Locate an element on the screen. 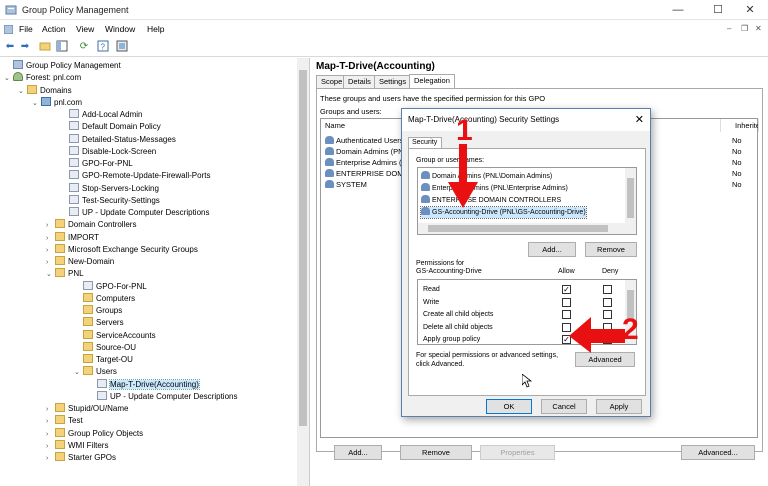  tree-item: Test-Security-Settings is located at coordinates (110, 200).